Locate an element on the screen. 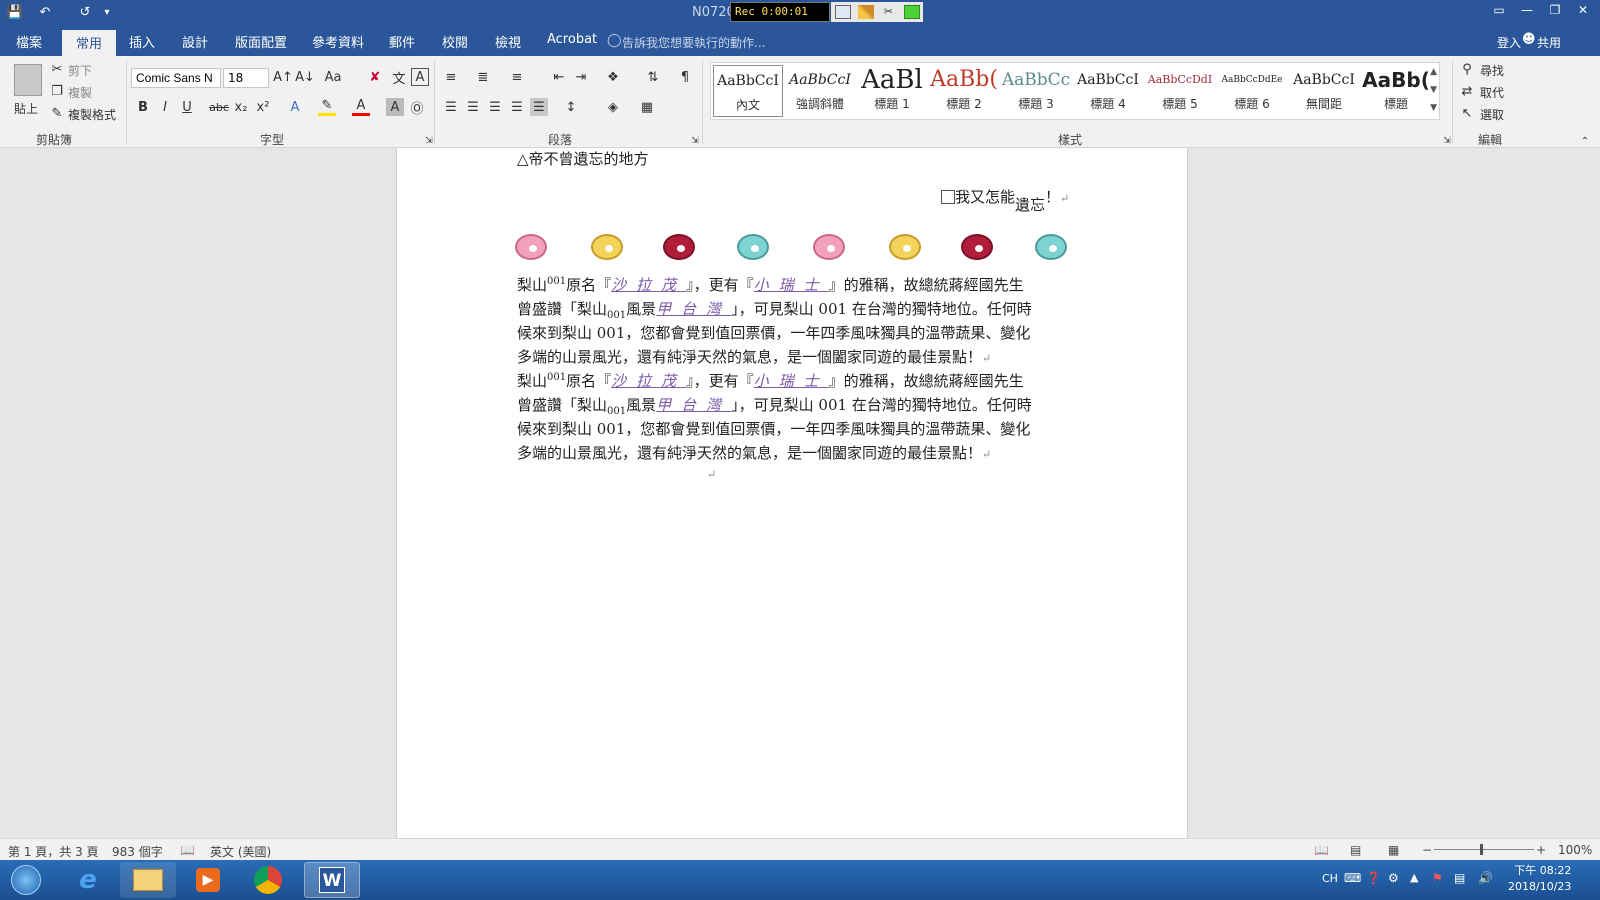 Image resolution: width=1600 pixels, height=900 pixels. minimize-icon: — is located at coordinates (1527, 12).